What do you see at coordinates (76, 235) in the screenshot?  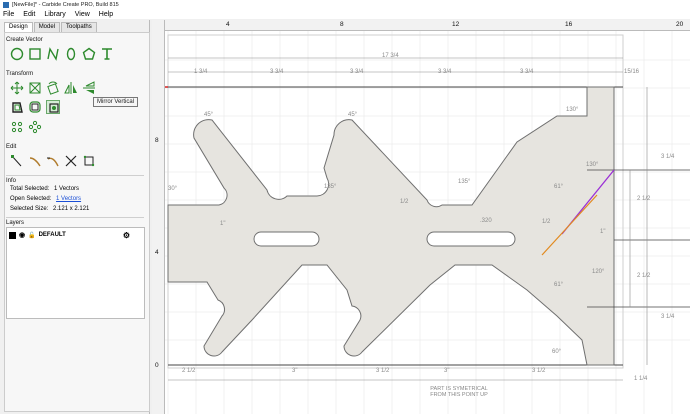 I see `layer-row: ◉ 🔓 DEFAULT ⚙` at bounding box center [76, 235].